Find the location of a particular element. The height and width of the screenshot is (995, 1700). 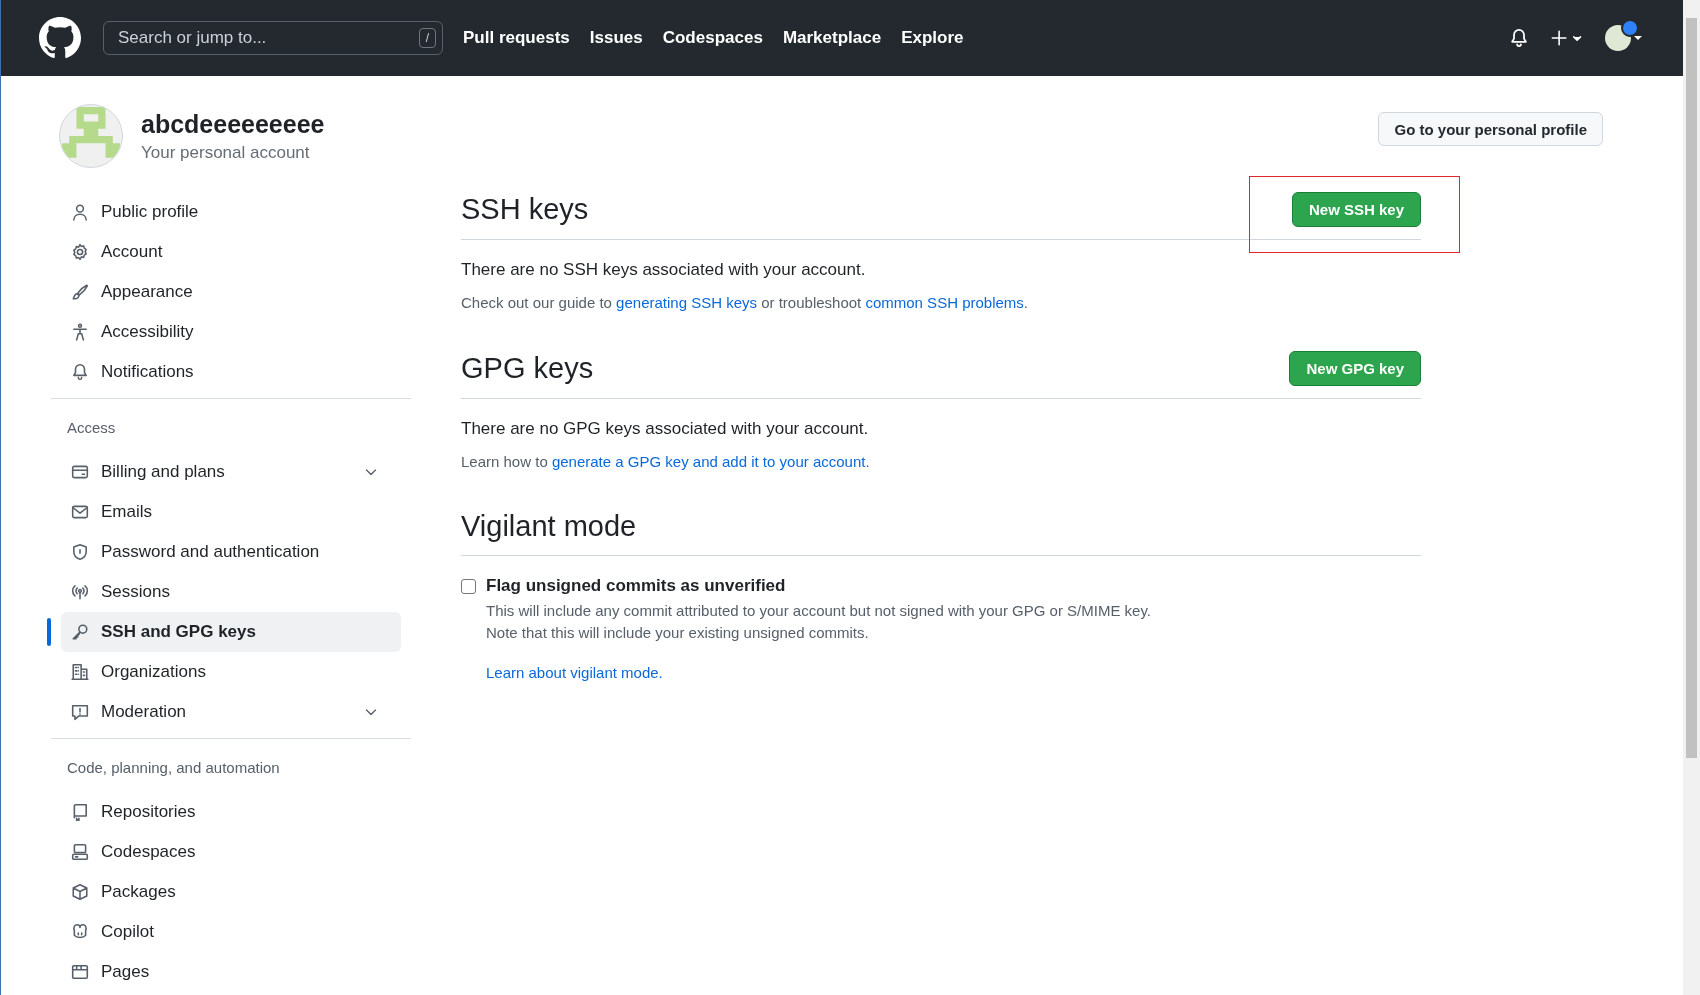

empty-message: There are no GPG keys associated with your account. is located at coordinates (665, 429).